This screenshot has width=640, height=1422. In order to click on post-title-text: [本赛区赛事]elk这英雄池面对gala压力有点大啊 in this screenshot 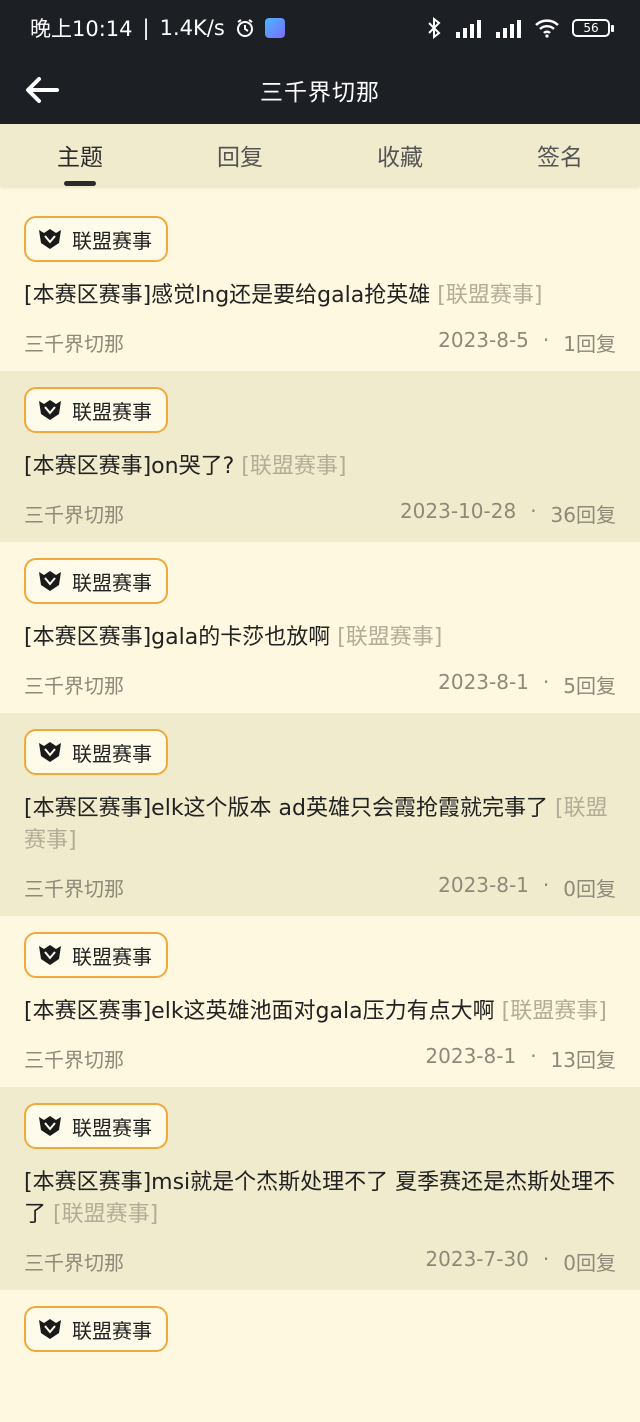, I will do `click(259, 1011)`.